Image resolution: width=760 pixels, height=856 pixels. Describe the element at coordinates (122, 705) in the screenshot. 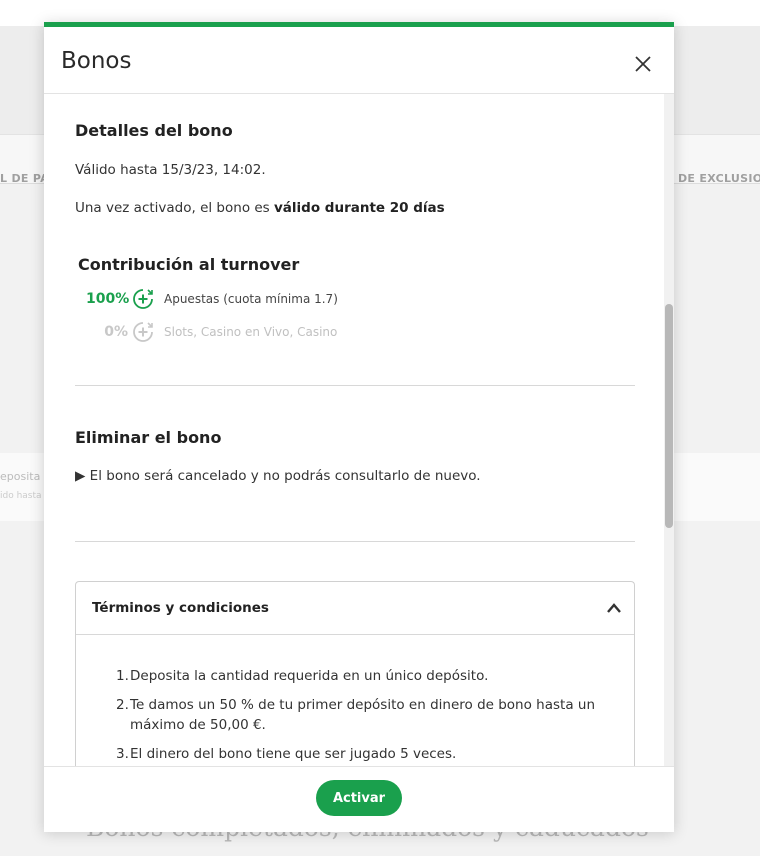

I see `terms-item-number: 2.` at that location.